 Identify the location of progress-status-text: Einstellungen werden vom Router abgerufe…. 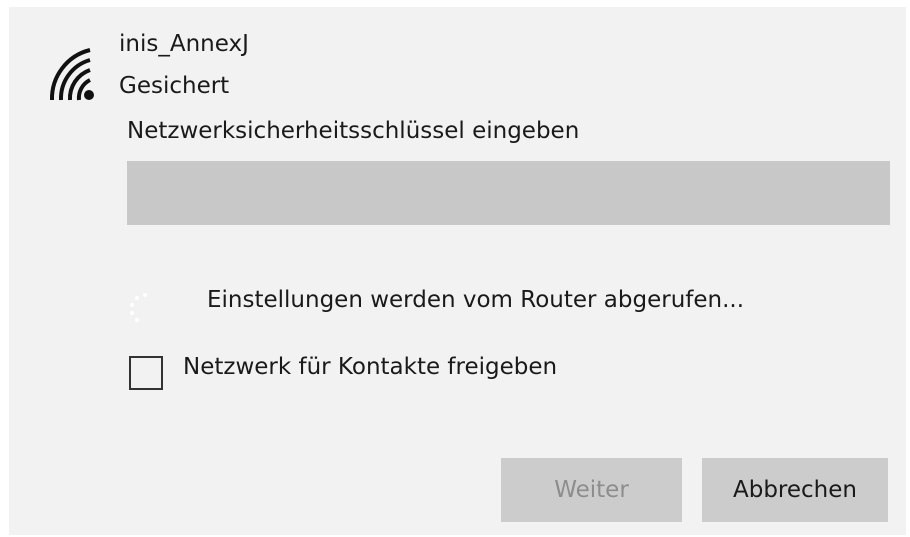
(476, 300).